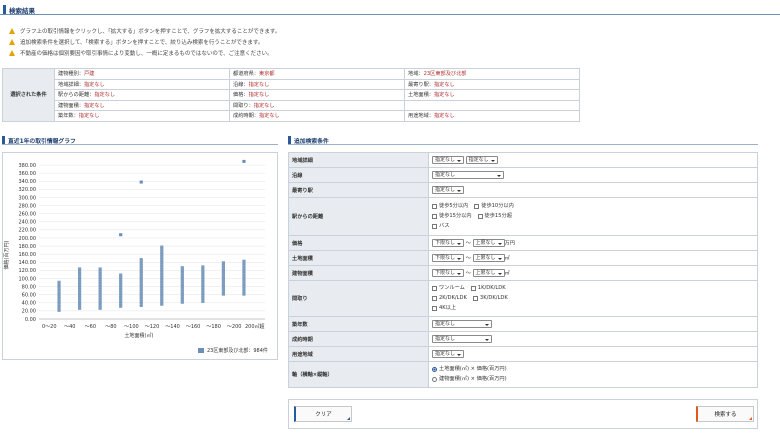 The height and width of the screenshot is (433, 780). I want to click on y-tick-label: 260.00, so click(28, 214).